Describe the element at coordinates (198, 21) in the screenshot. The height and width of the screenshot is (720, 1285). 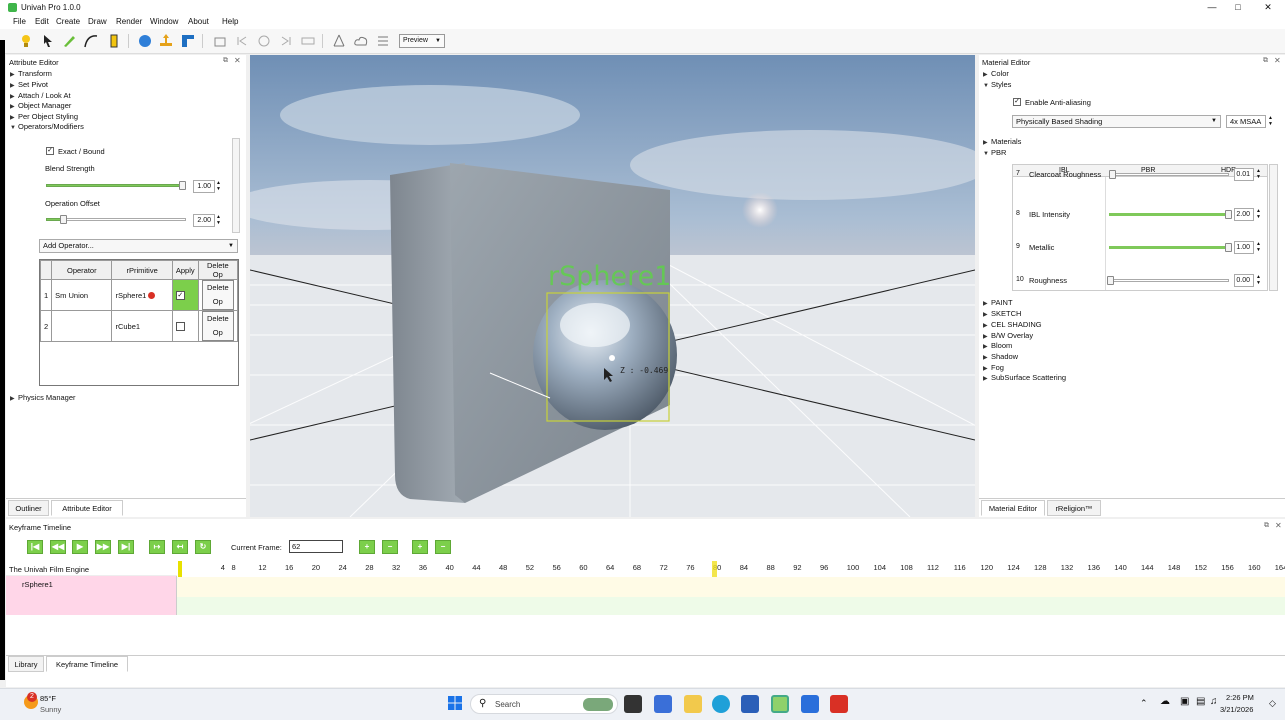
I see `menu-about: About` at that location.